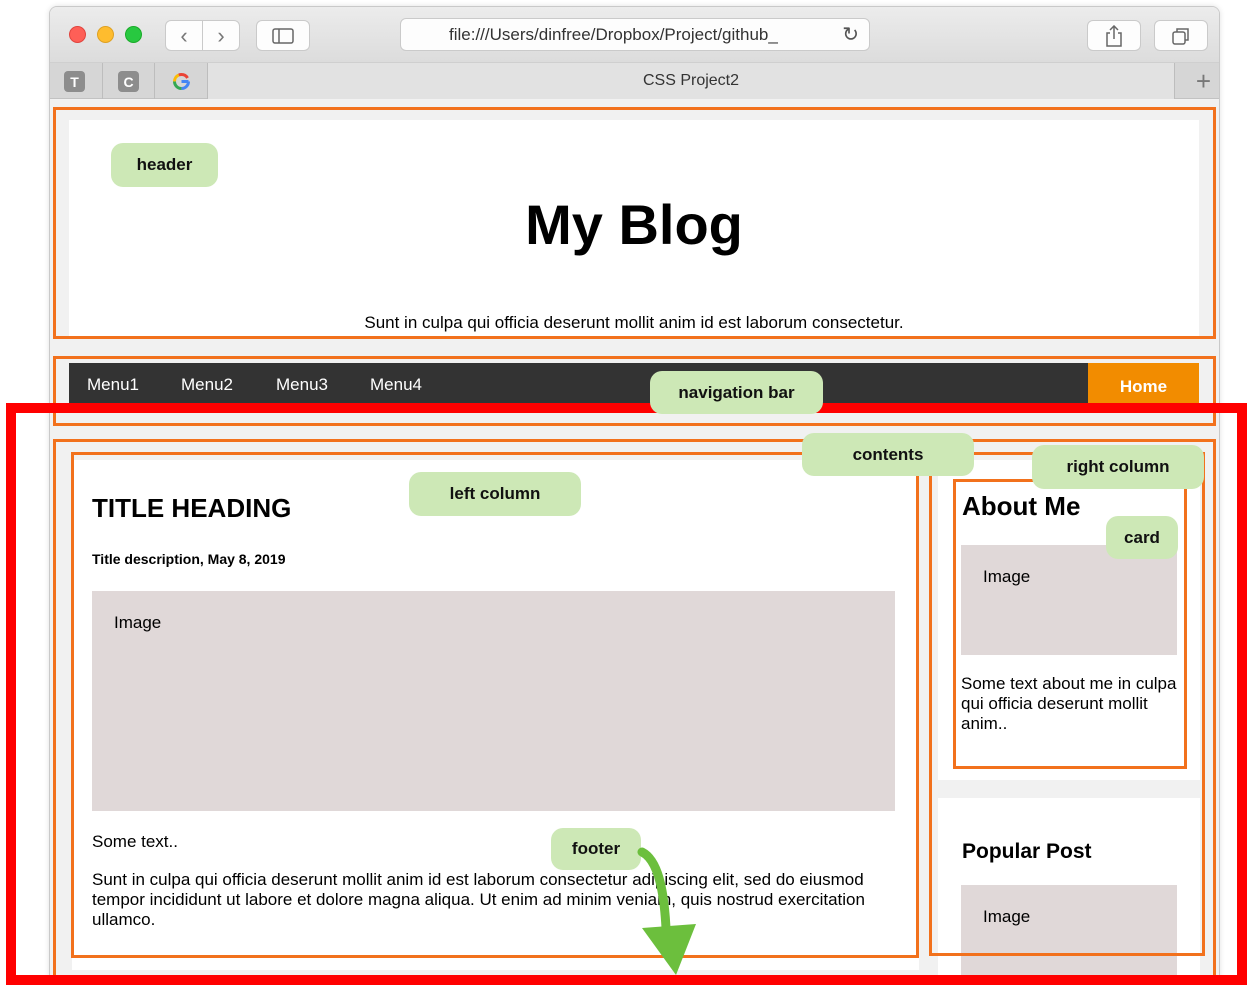 The height and width of the screenshot is (985, 1247). Describe the element at coordinates (736, 392) in the screenshot. I see `navigation-bar-tag: navigation bar` at that location.